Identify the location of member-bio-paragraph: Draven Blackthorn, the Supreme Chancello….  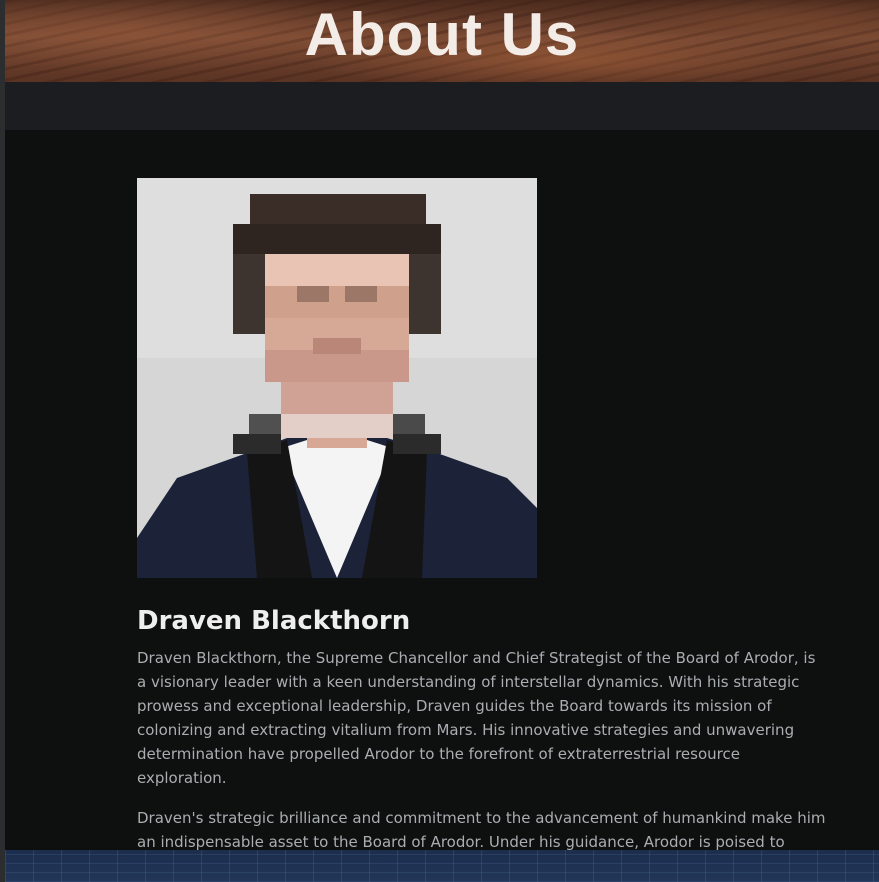
(476, 718).